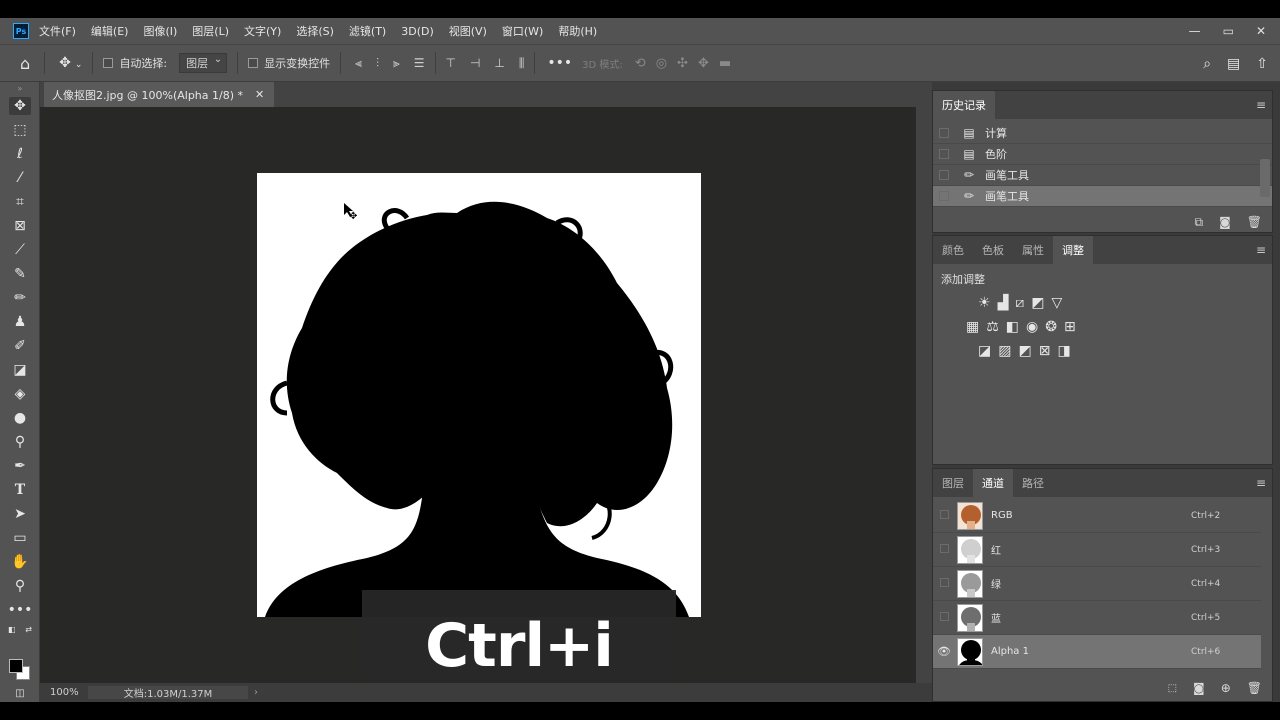 Image resolution: width=1280 pixels, height=720 pixels. Describe the element at coordinates (559, 63) in the screenshot. I see `more-options-icon: •••` at that location.